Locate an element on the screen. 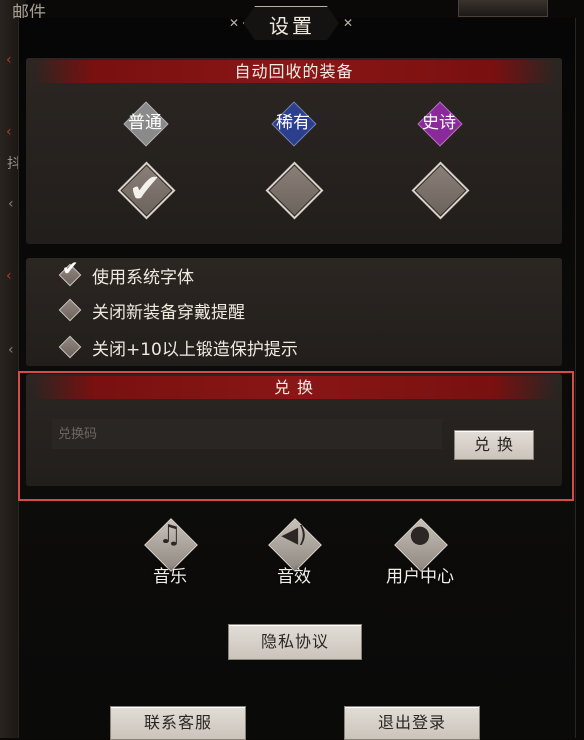 The width and height of the screenshot is (584, 740). contact-support-button: 联系客服 is located at coordinates (178, 723).